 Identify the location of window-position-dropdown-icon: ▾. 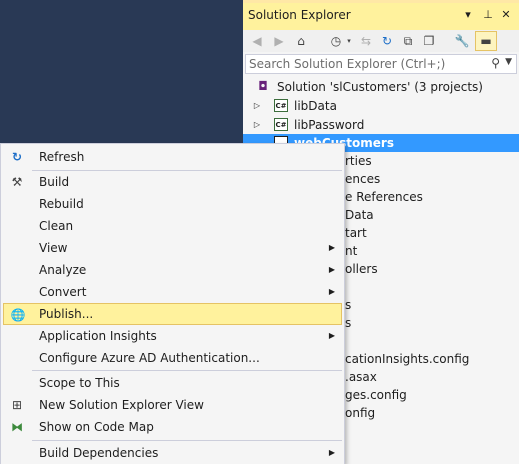
(468, 15).